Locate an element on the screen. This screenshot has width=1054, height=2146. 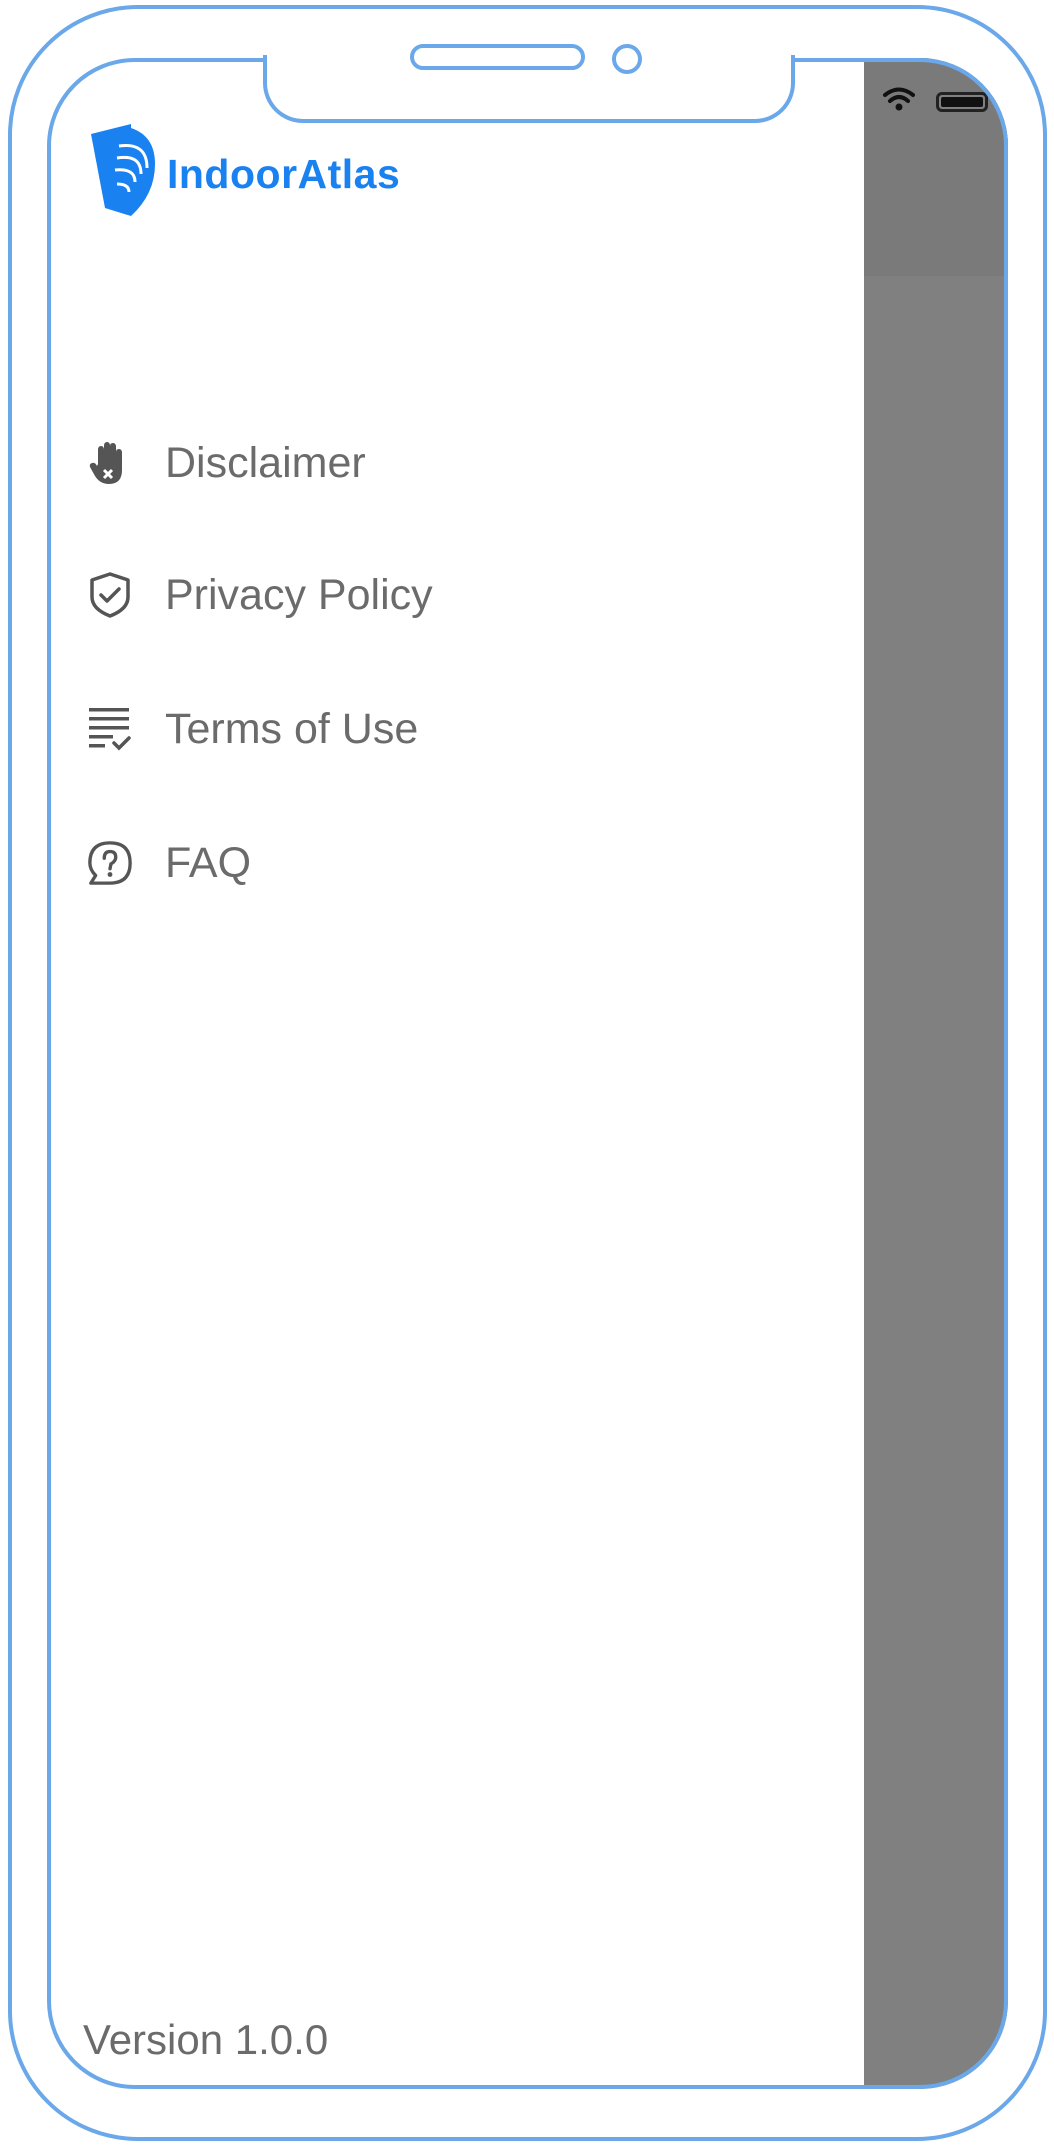
dimmed-content-overlay is located at coordinates (936, 1073).